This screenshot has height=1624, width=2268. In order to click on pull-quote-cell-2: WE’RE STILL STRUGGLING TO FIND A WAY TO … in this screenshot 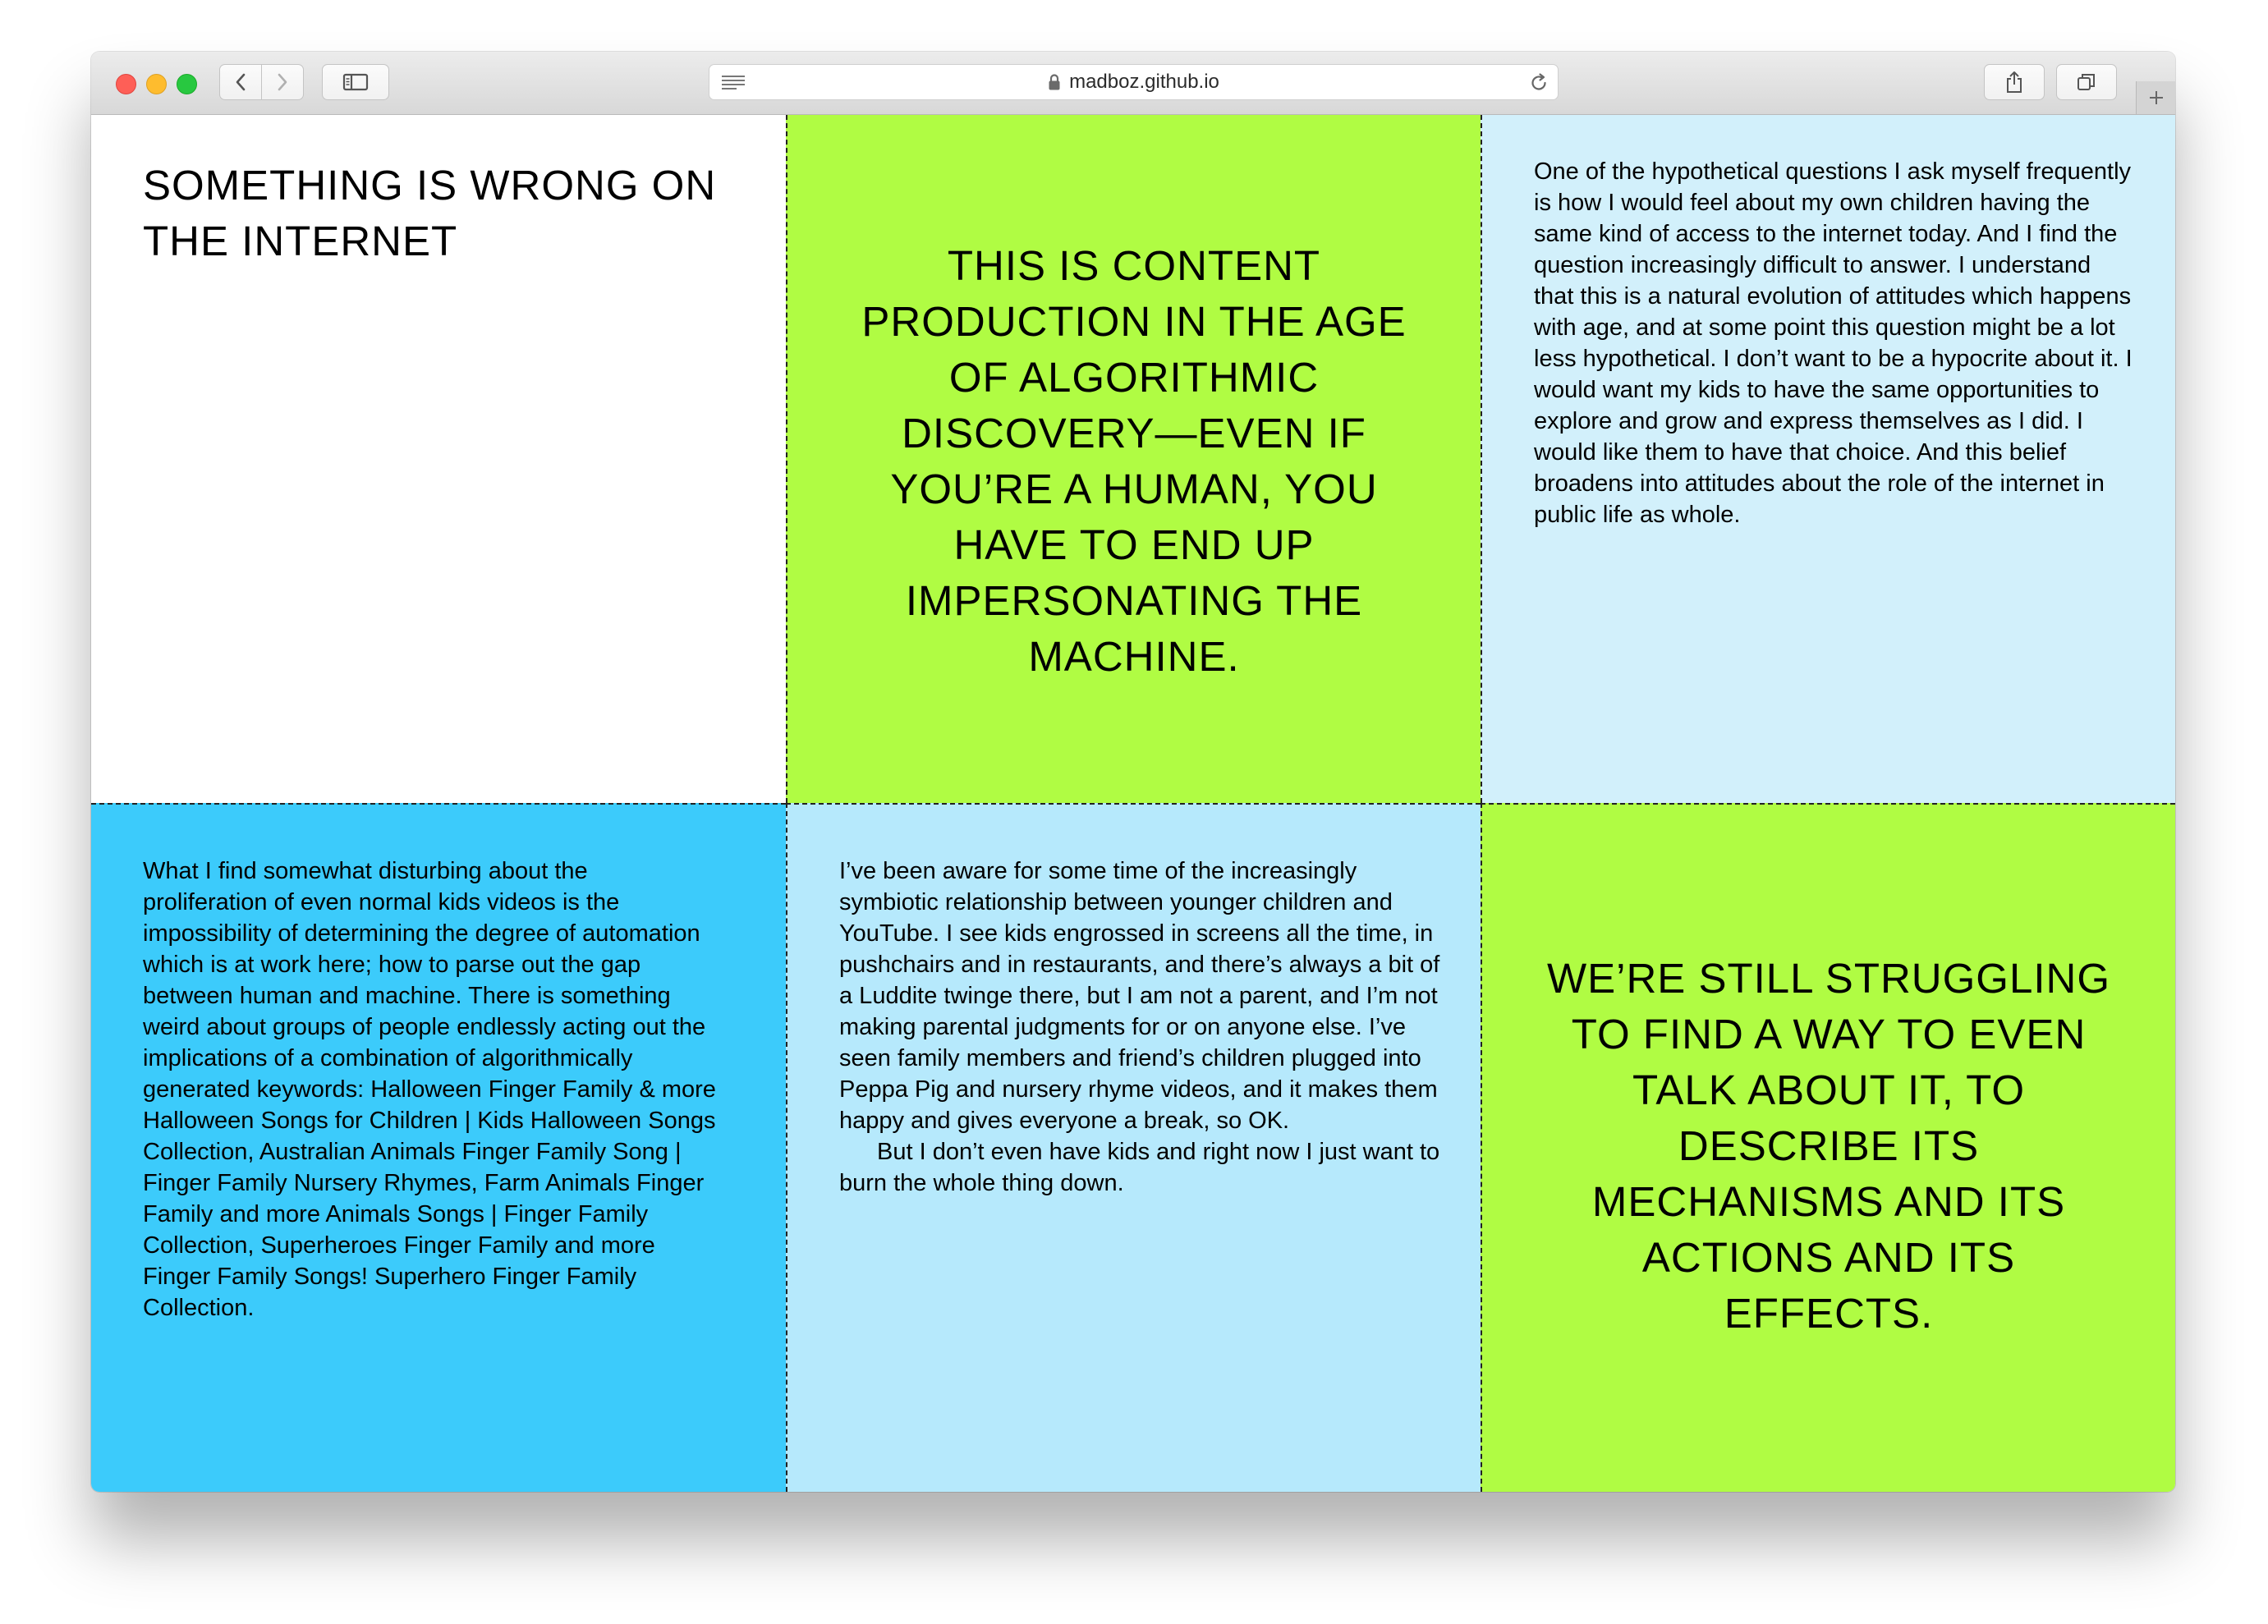, I will do `click(1828, 1147)`.